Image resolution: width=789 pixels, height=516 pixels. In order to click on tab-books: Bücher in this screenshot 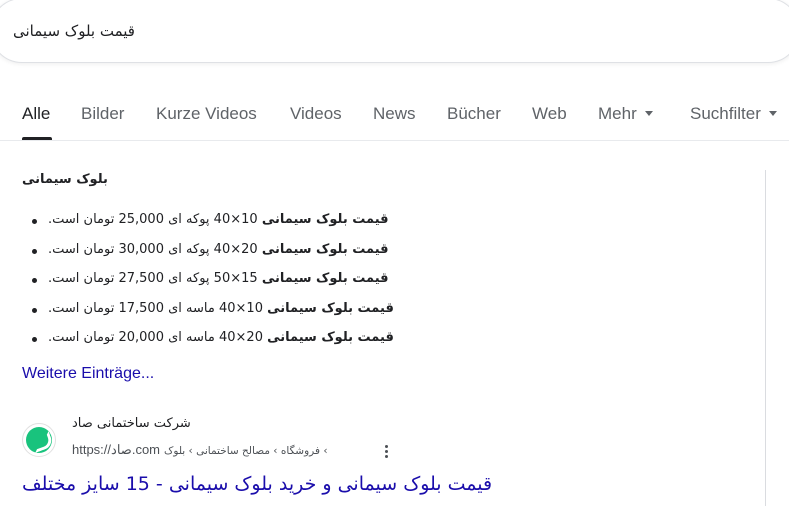, I will do `click(474, 114)`.